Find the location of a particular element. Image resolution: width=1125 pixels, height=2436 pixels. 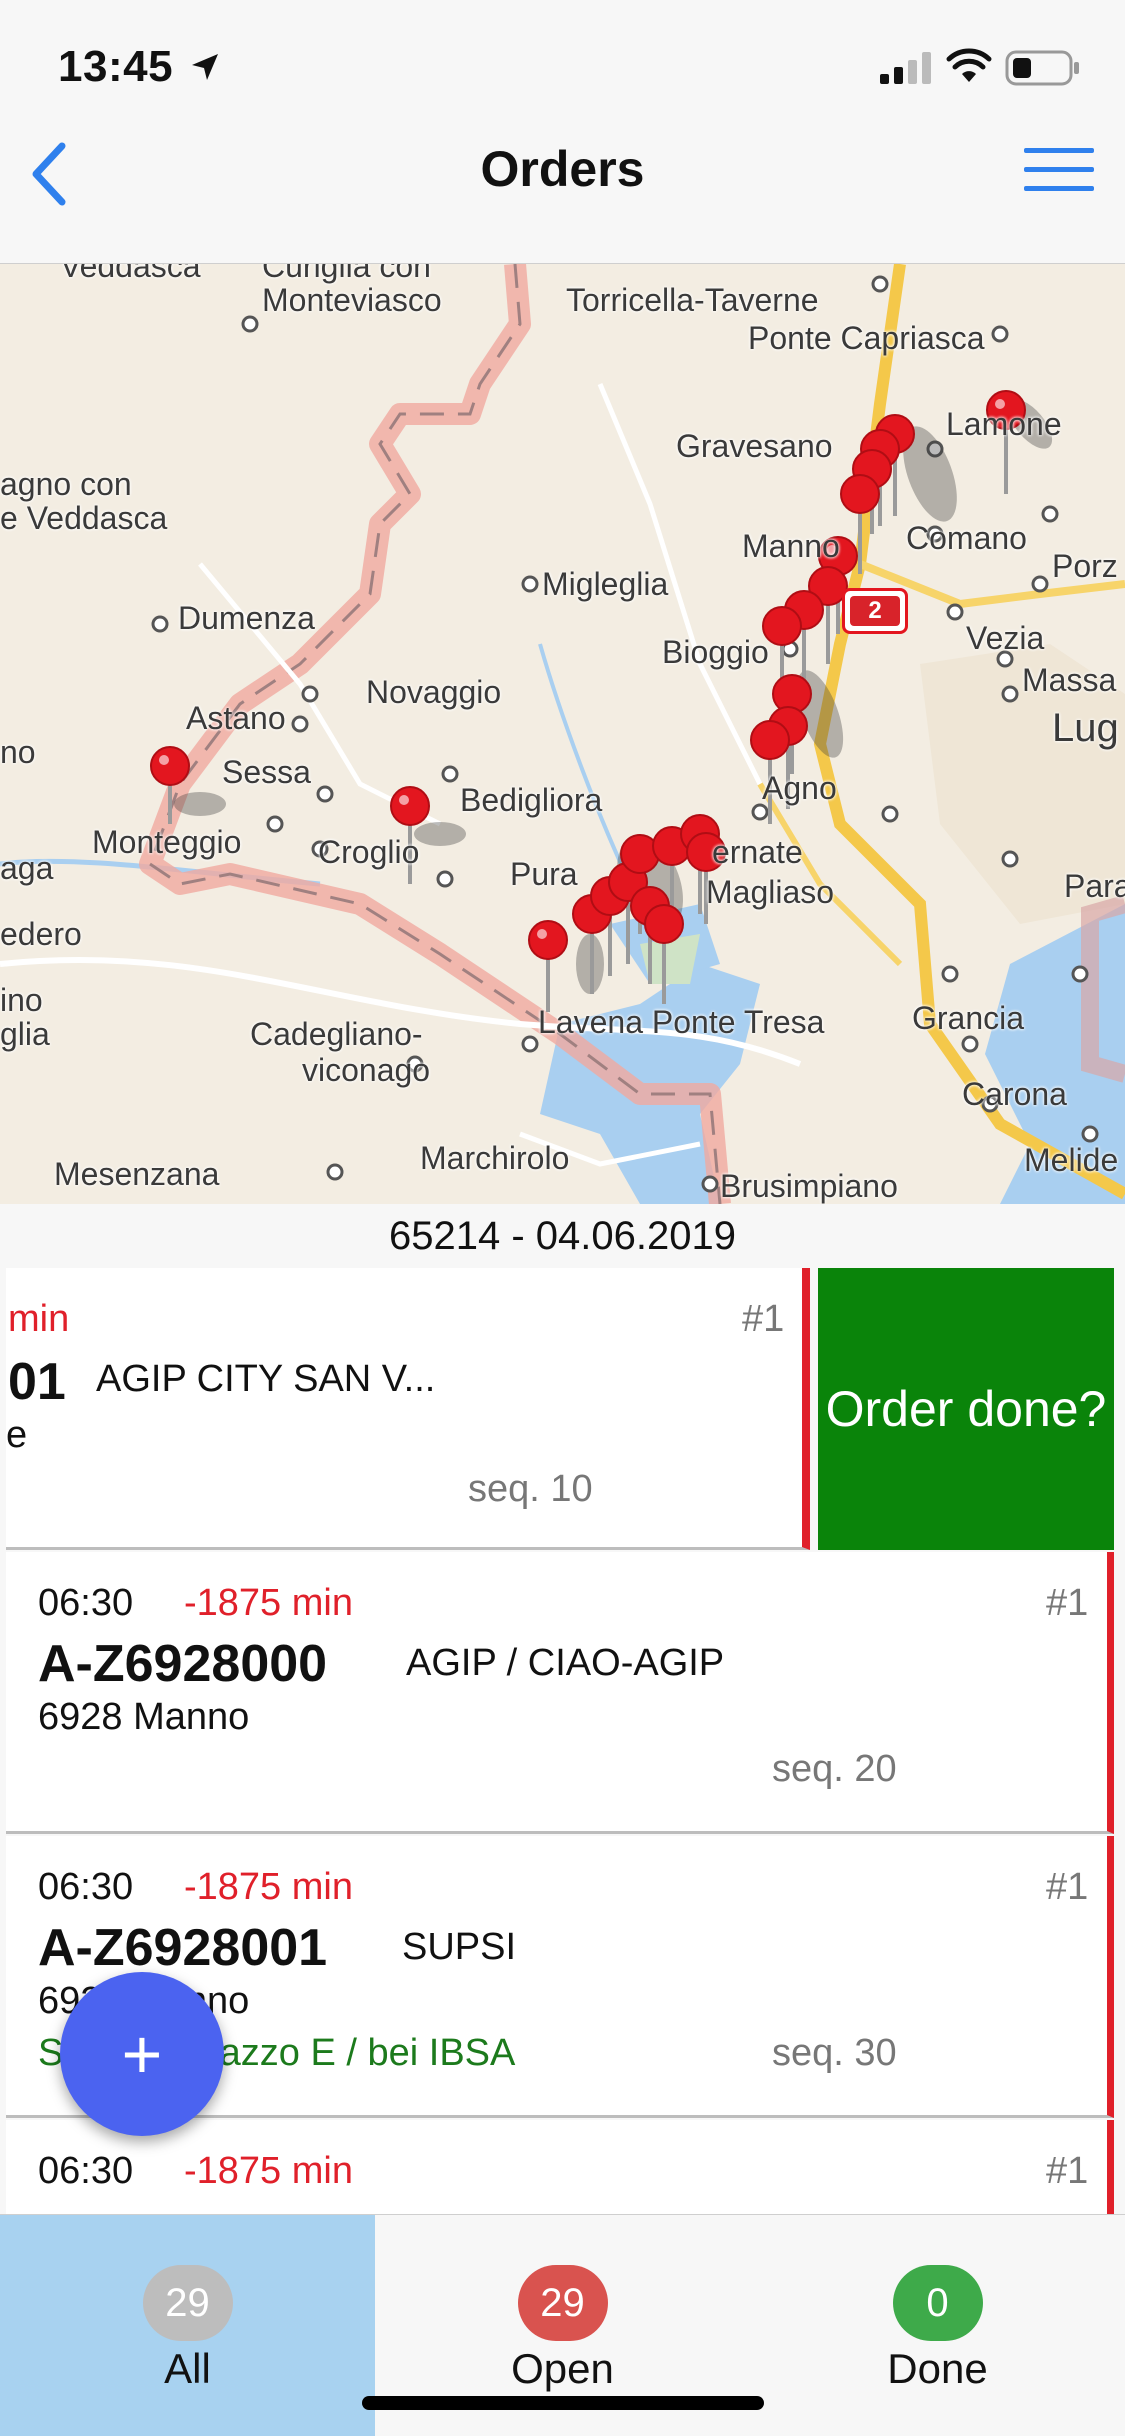

map-place-label: Carona is located at coordinates (1014, 1094).